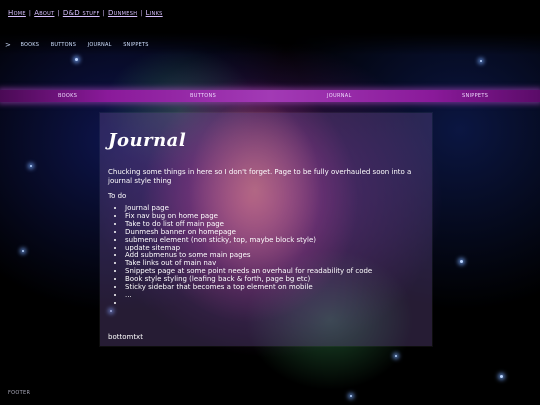 The height and width of the screenshot is (405, 540). What do you see at coordinates (270, 96) in the screenshot?
I see `submenu-banner: BOOKS BUTTONS JOURNAL SNIPPETS` at bounding box center [270, 96].